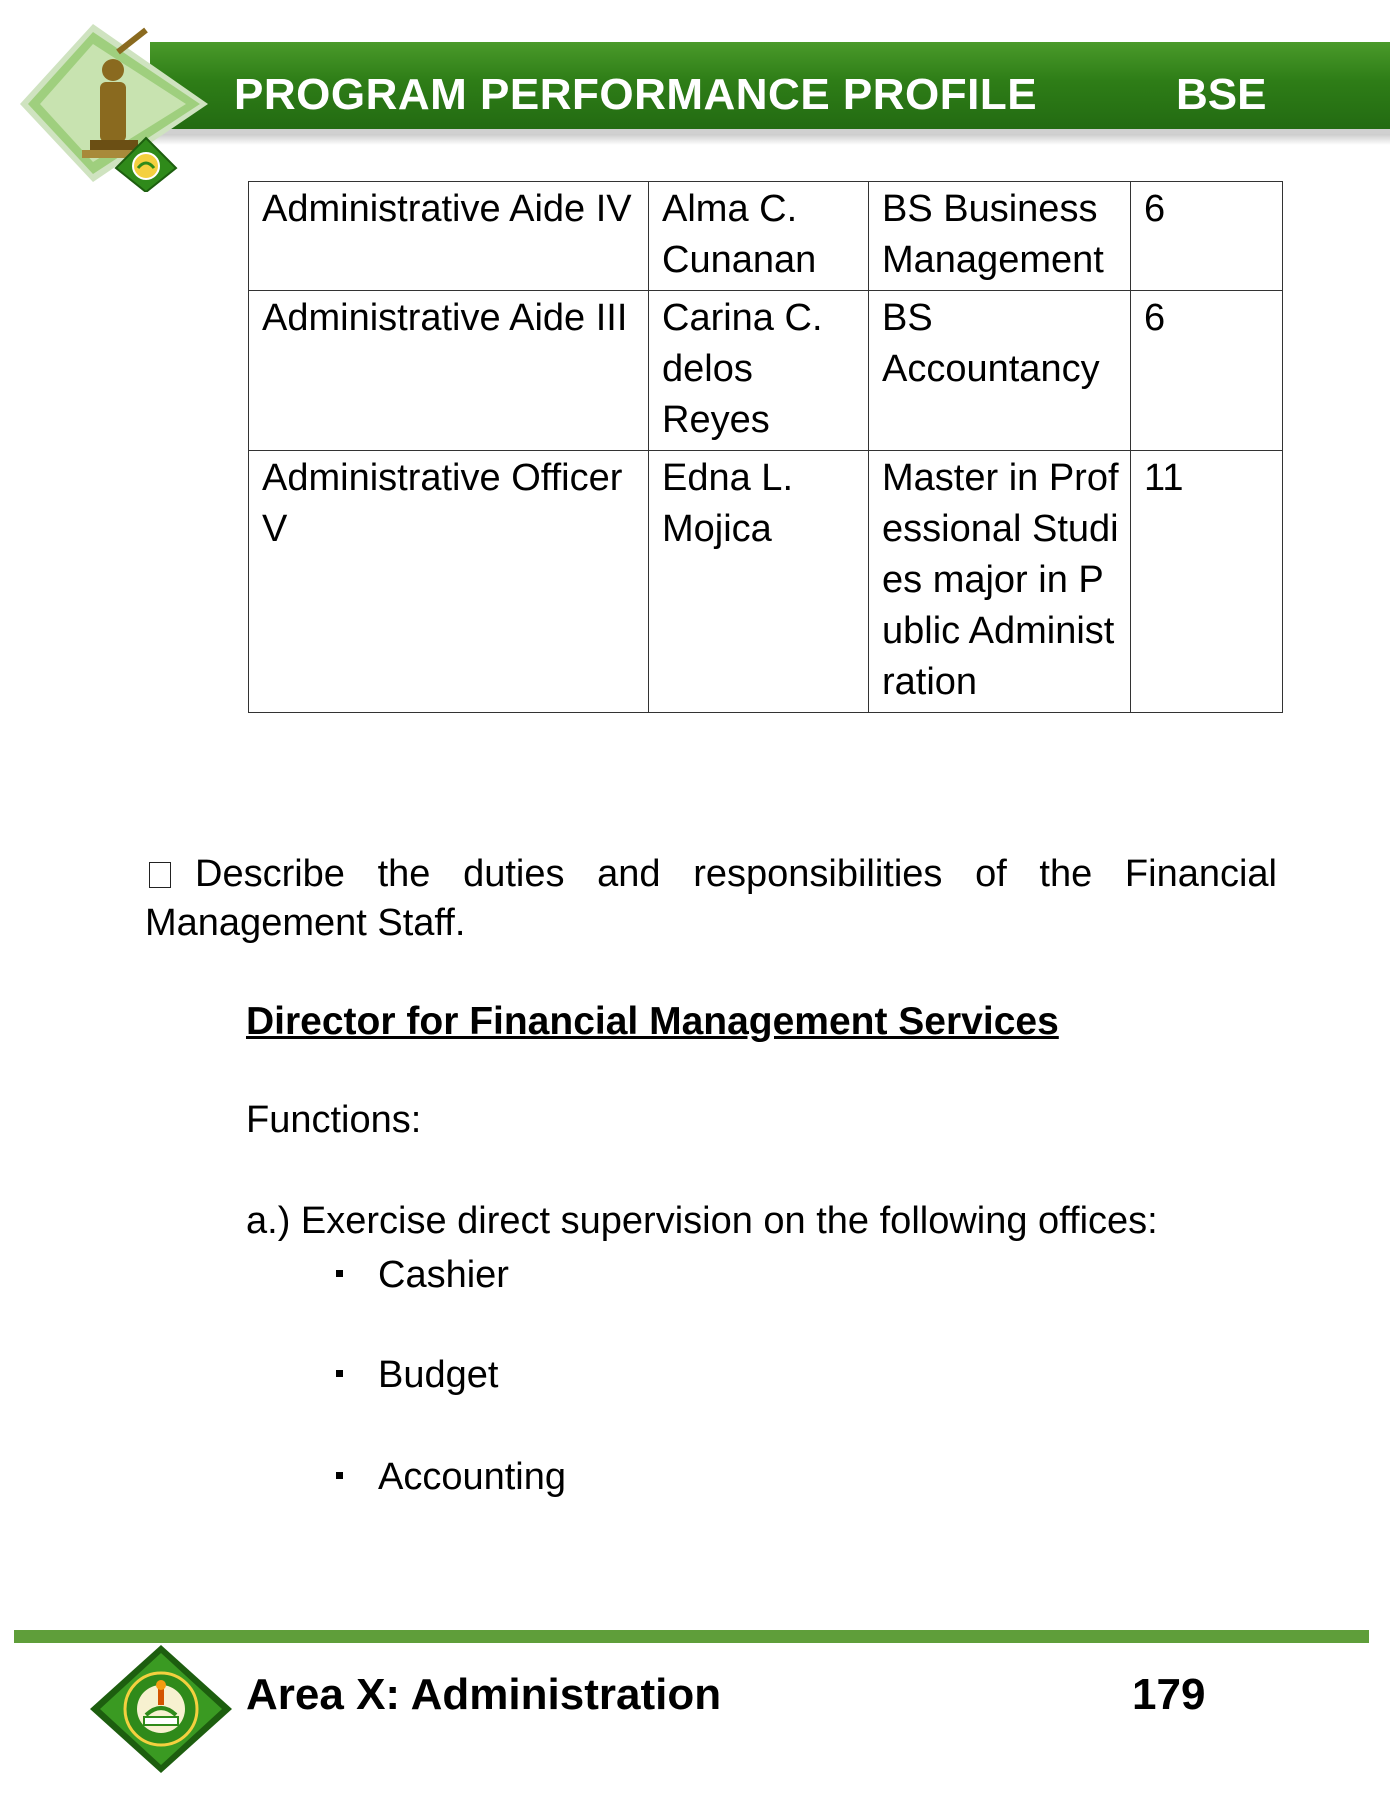  Describe the element at coordinates (438, 1375) in the screenshot. I see `office-label: Budget` at that location.